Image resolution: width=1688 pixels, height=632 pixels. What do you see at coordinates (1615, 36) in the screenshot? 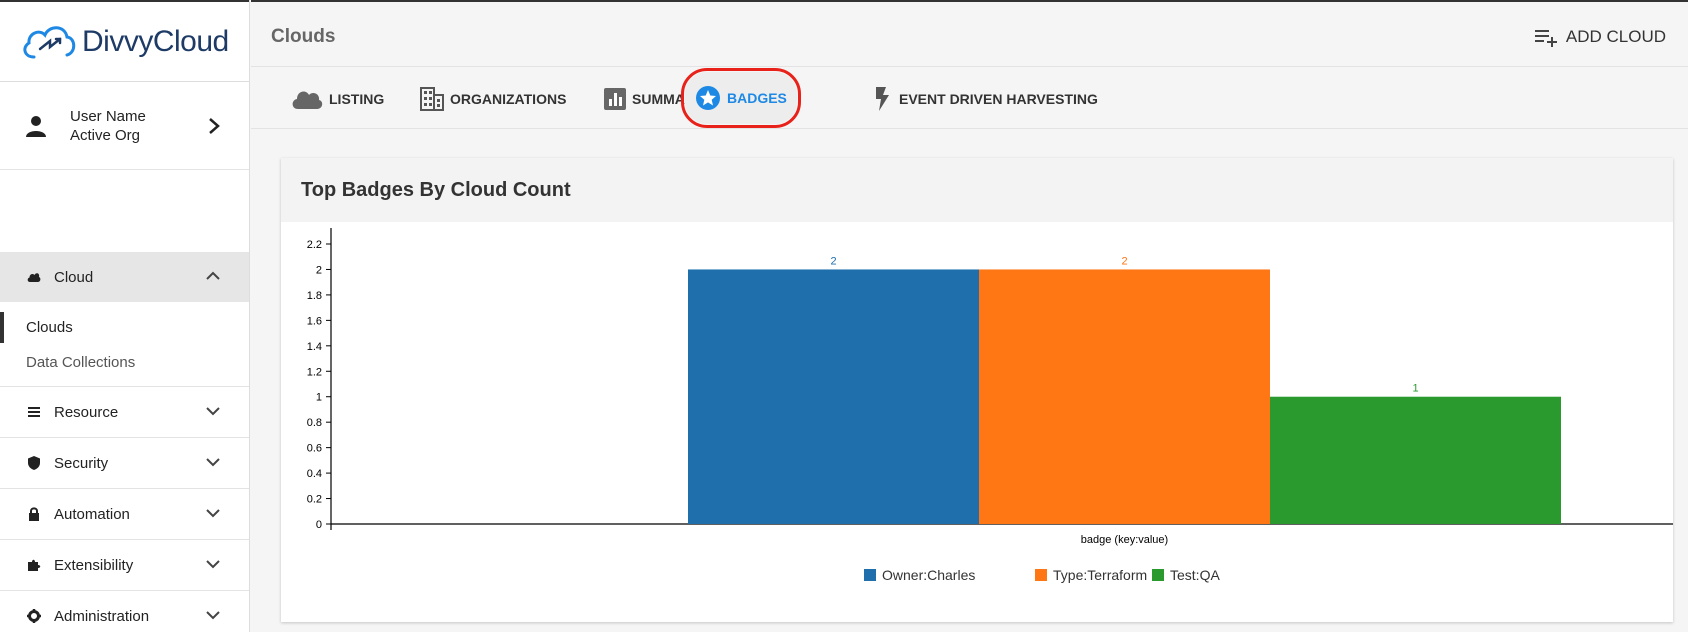
I see `add-cloud-label: ADD CLOUD` at bounding box center [1615, 36].